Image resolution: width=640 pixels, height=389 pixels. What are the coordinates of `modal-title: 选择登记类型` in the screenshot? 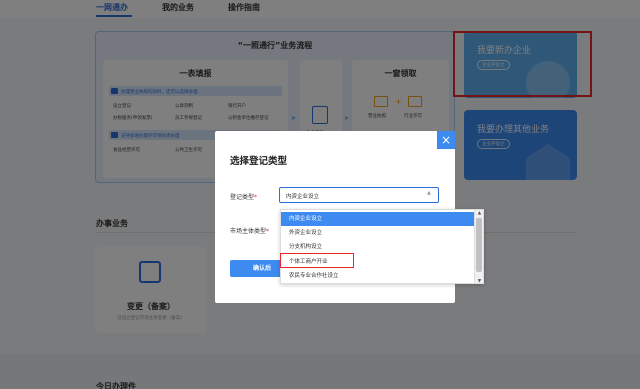 It's located at (259, 161).